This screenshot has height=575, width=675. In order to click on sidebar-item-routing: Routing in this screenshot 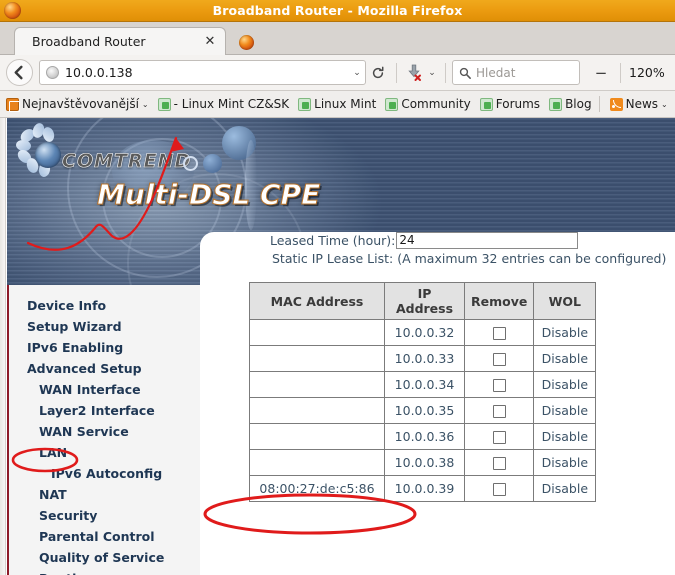, I will do `click(105, 571)`.